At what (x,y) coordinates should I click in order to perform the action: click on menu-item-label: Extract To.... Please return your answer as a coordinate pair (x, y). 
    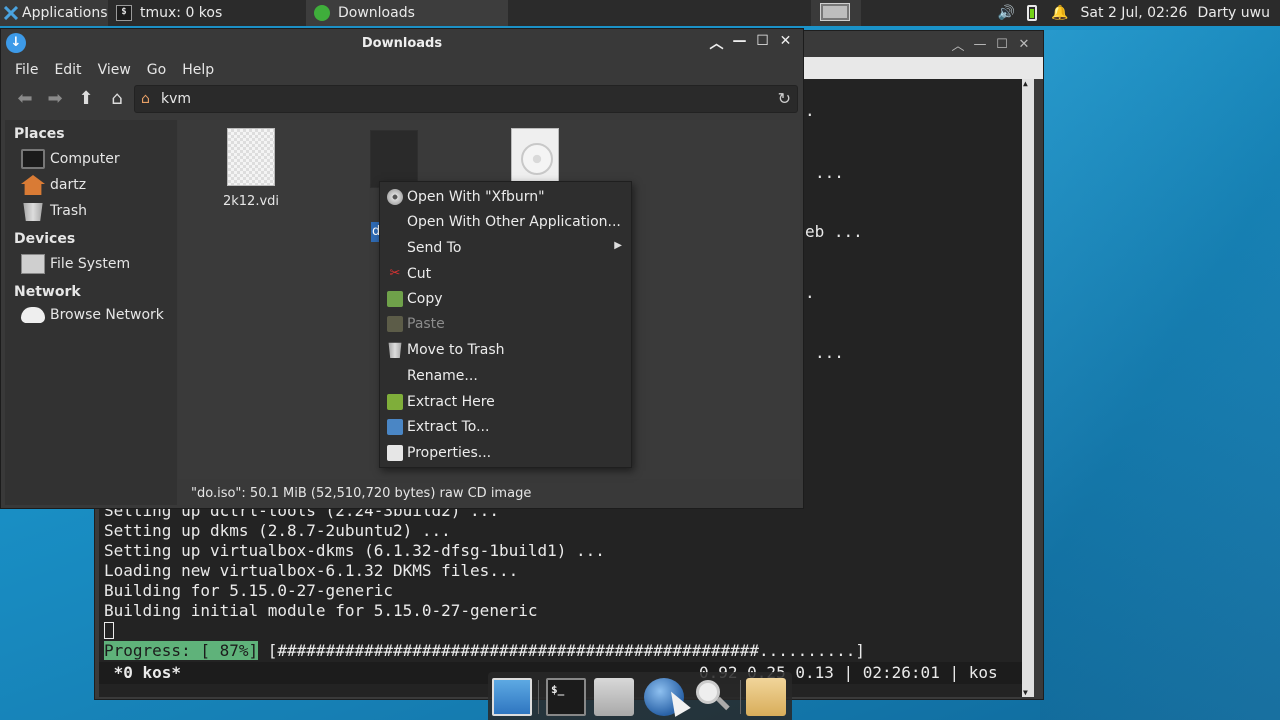
    Looking at the image, I should click on (448, 427).